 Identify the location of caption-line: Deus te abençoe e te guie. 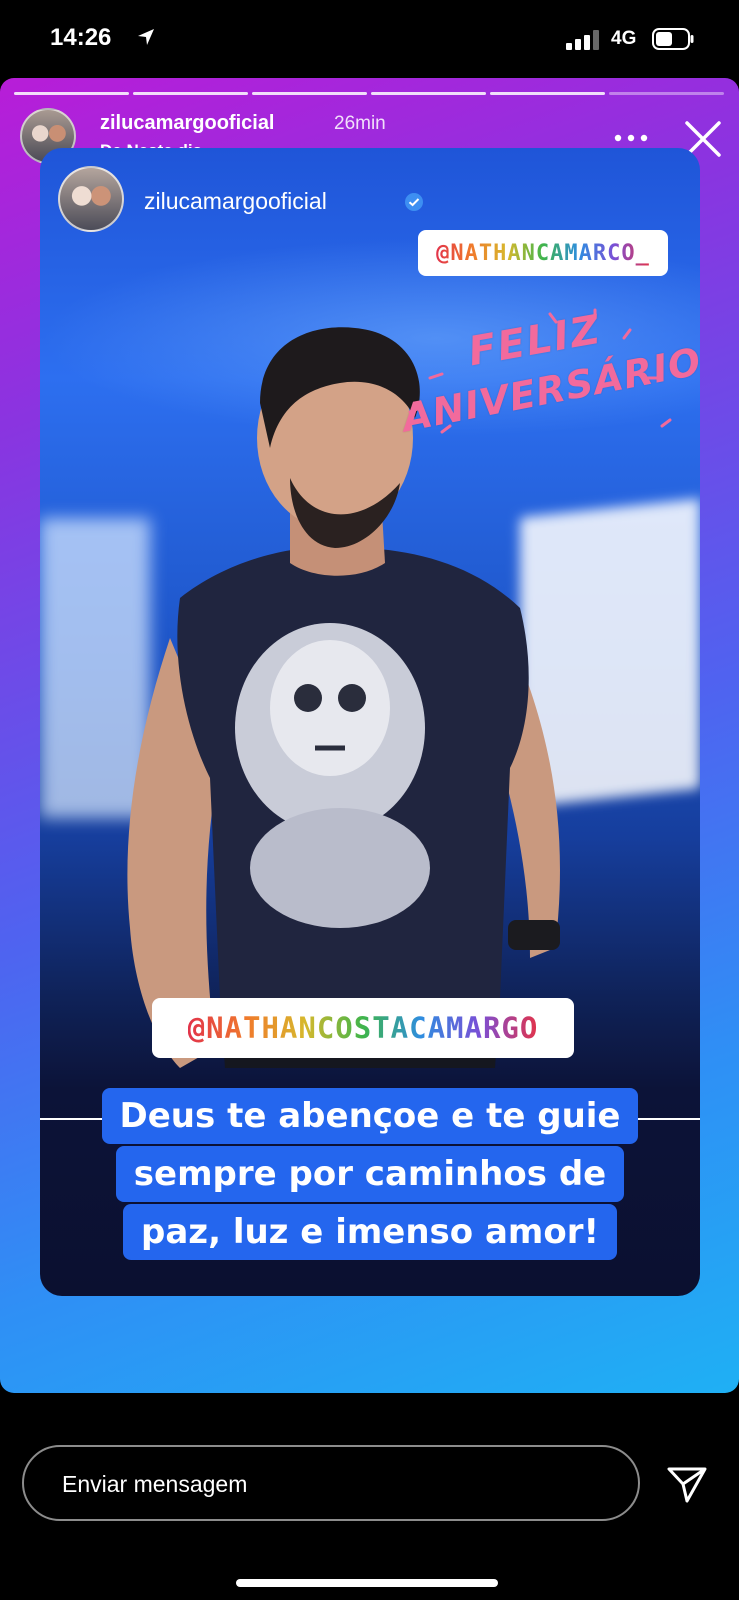
(370, 1116).